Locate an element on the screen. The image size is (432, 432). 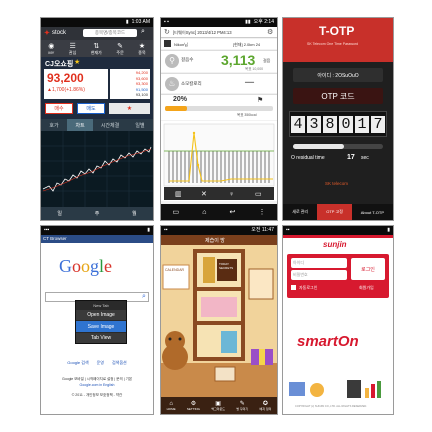
join-link: 회원가입 is located at coordinates (366, 288).